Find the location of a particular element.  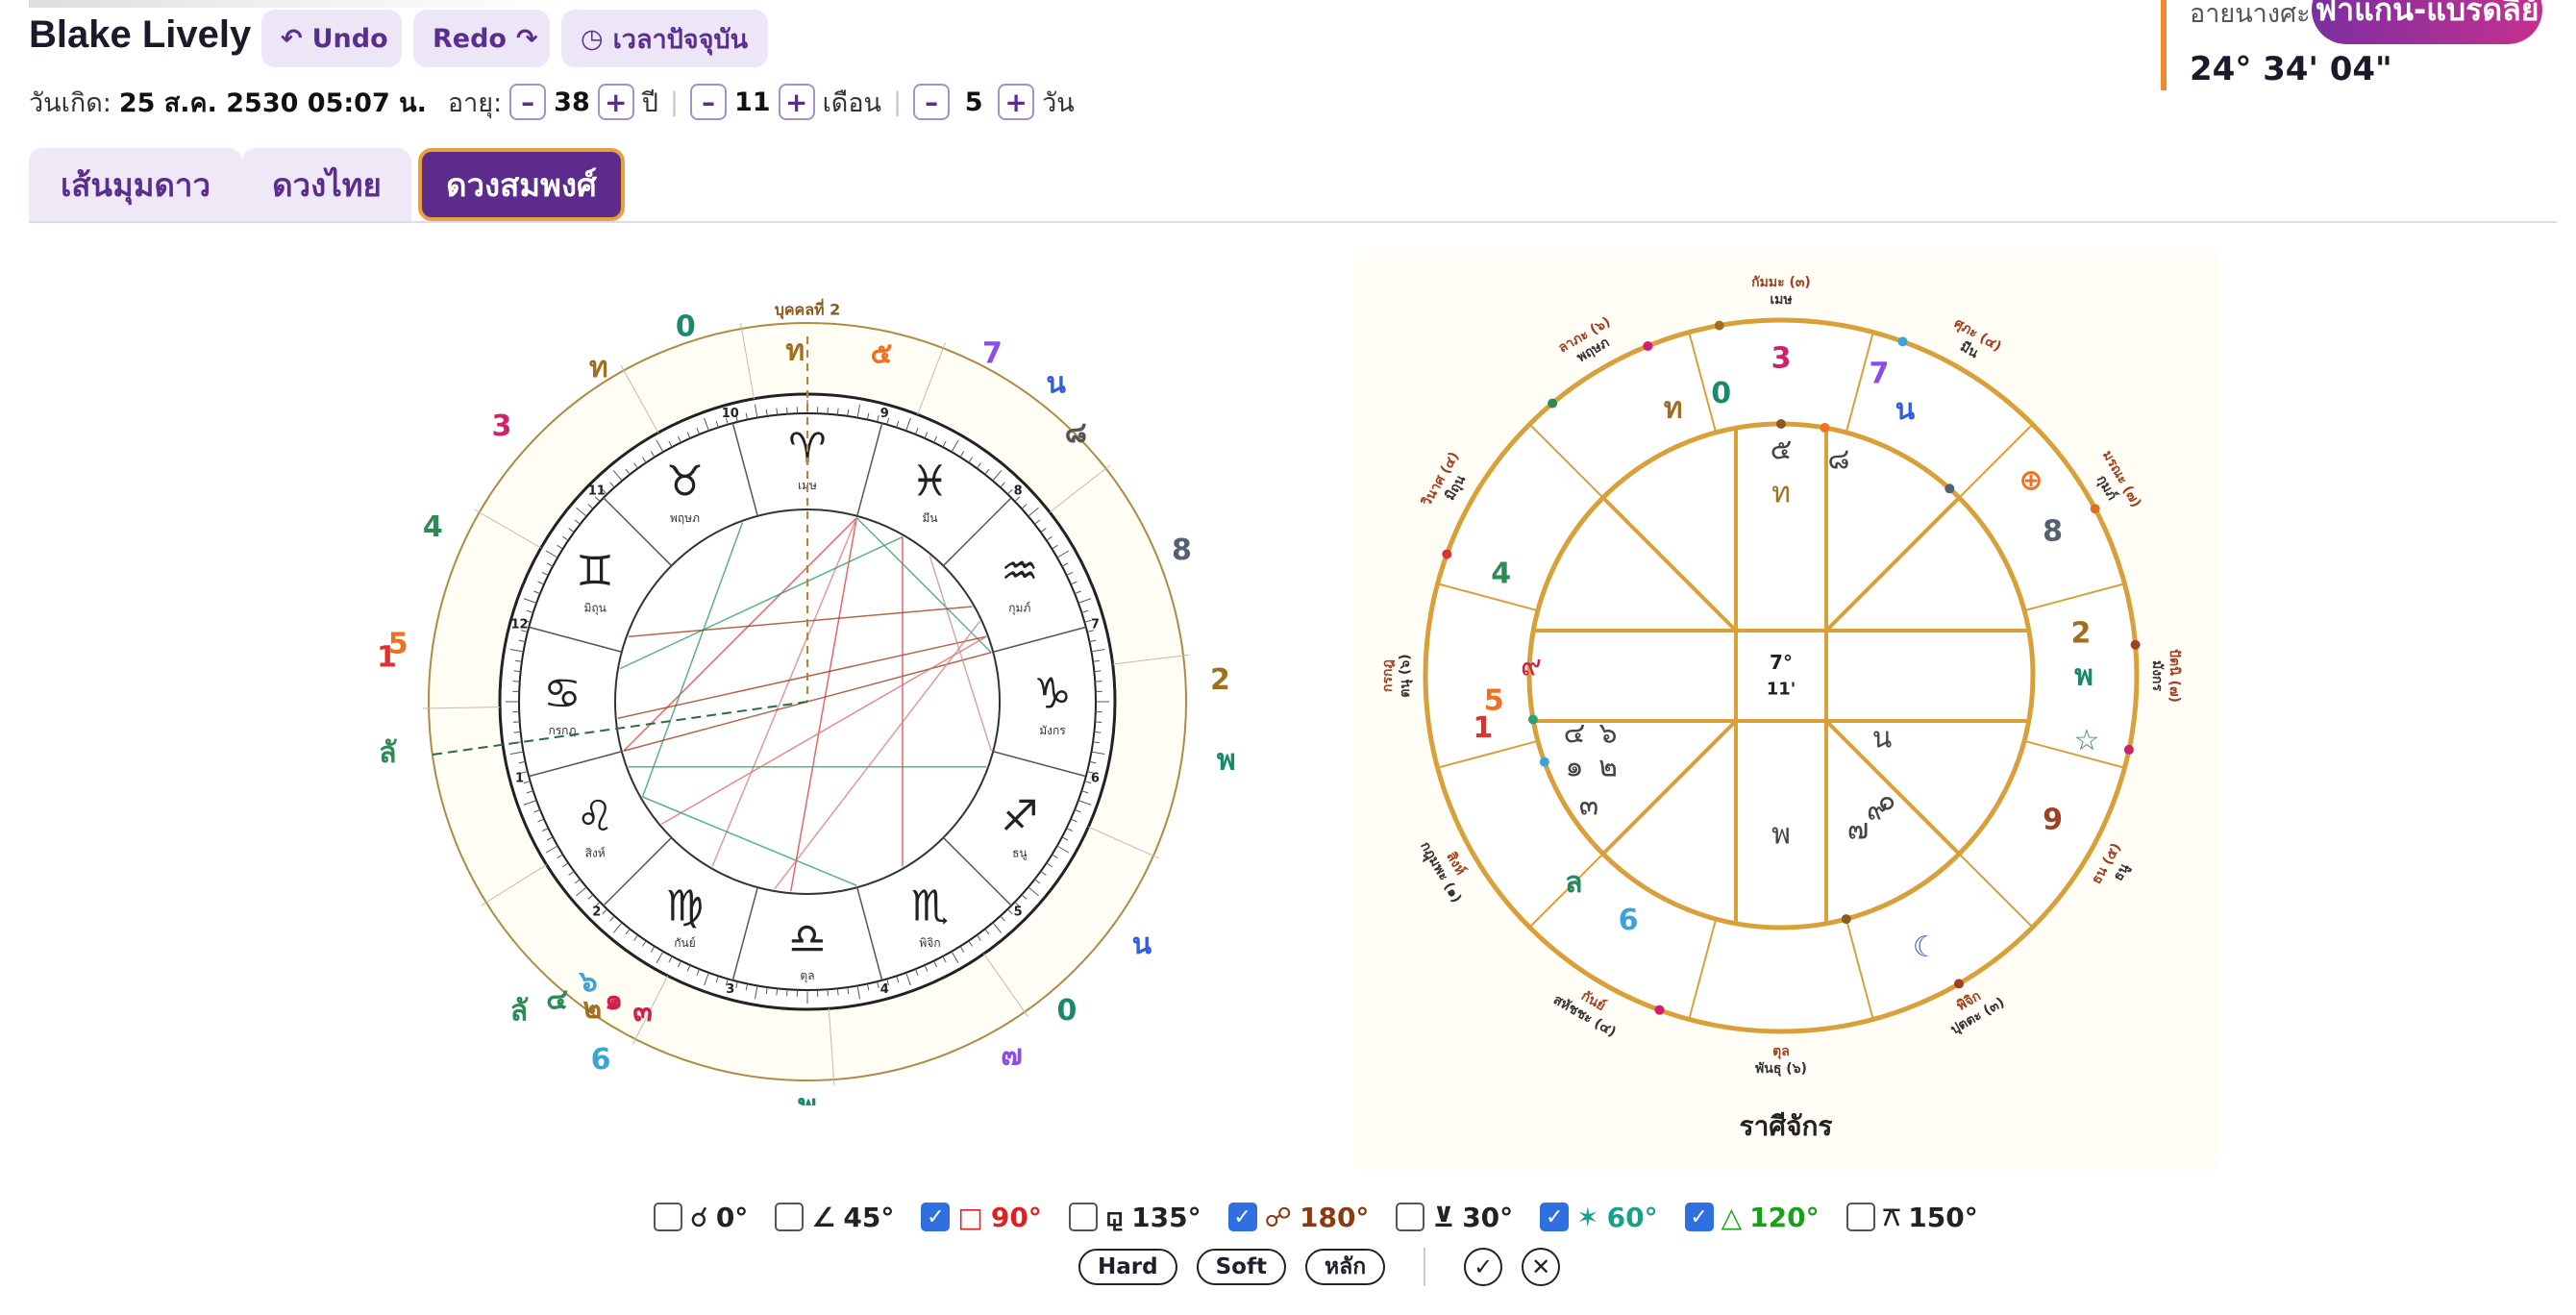

months-plus-button: + is located at coordinates (797, 102).